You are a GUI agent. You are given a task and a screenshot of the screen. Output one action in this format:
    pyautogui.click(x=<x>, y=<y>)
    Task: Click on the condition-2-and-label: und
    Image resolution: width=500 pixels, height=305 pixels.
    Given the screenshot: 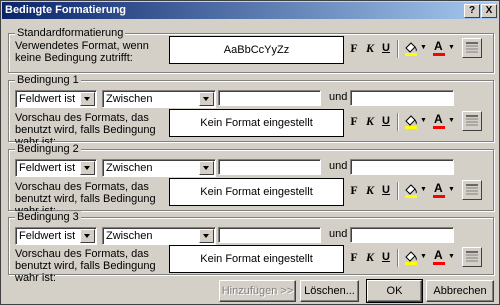 What is the action you would take?
    pyautogui.click(x=338, y=166)
    